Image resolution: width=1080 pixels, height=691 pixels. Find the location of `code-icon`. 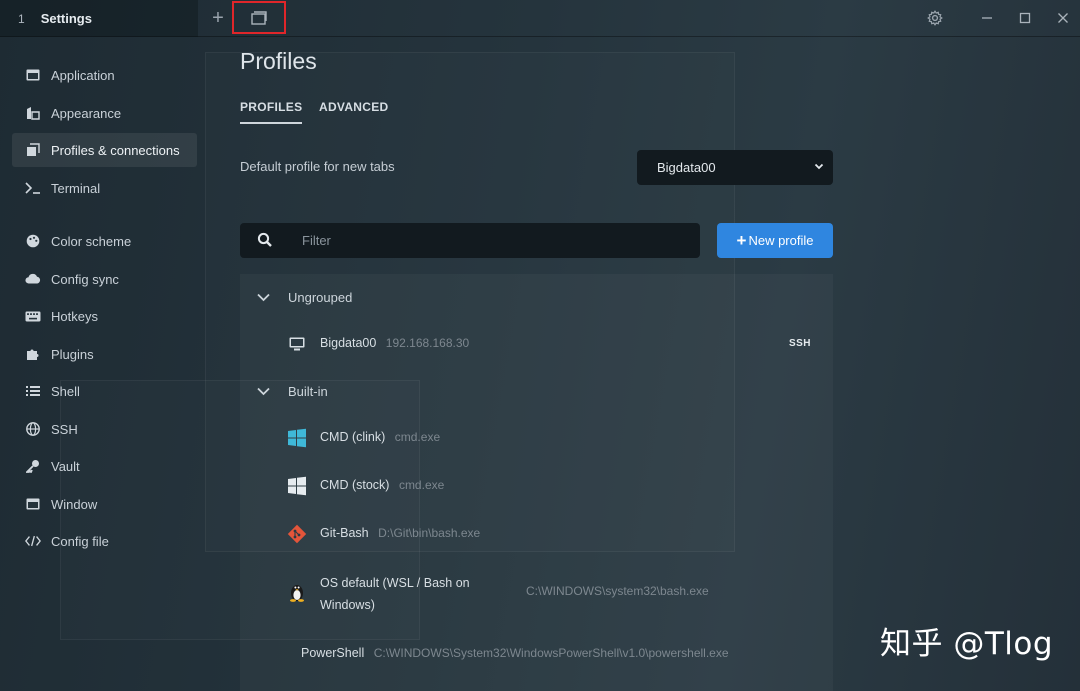

code-icon is located at coordinates (33, 541).